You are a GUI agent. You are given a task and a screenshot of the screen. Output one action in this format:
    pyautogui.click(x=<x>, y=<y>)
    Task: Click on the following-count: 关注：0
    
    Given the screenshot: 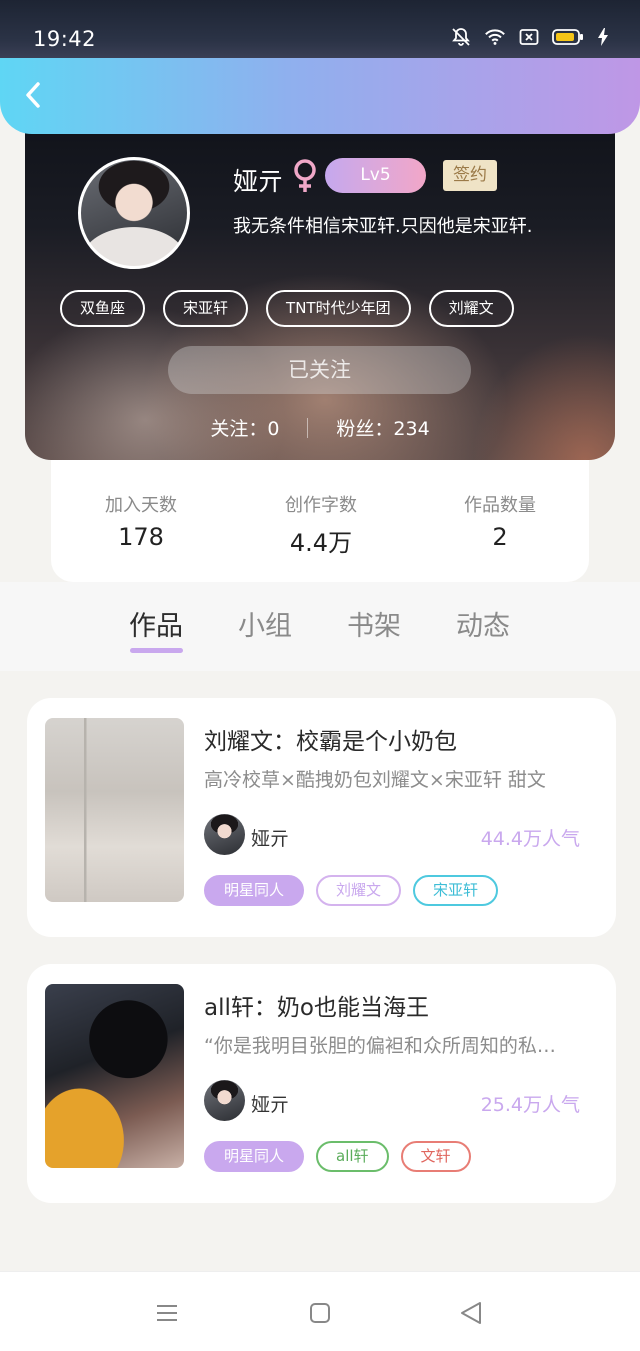 What is the action you would take?
    pyautogui.click(x=244, y=427)
    